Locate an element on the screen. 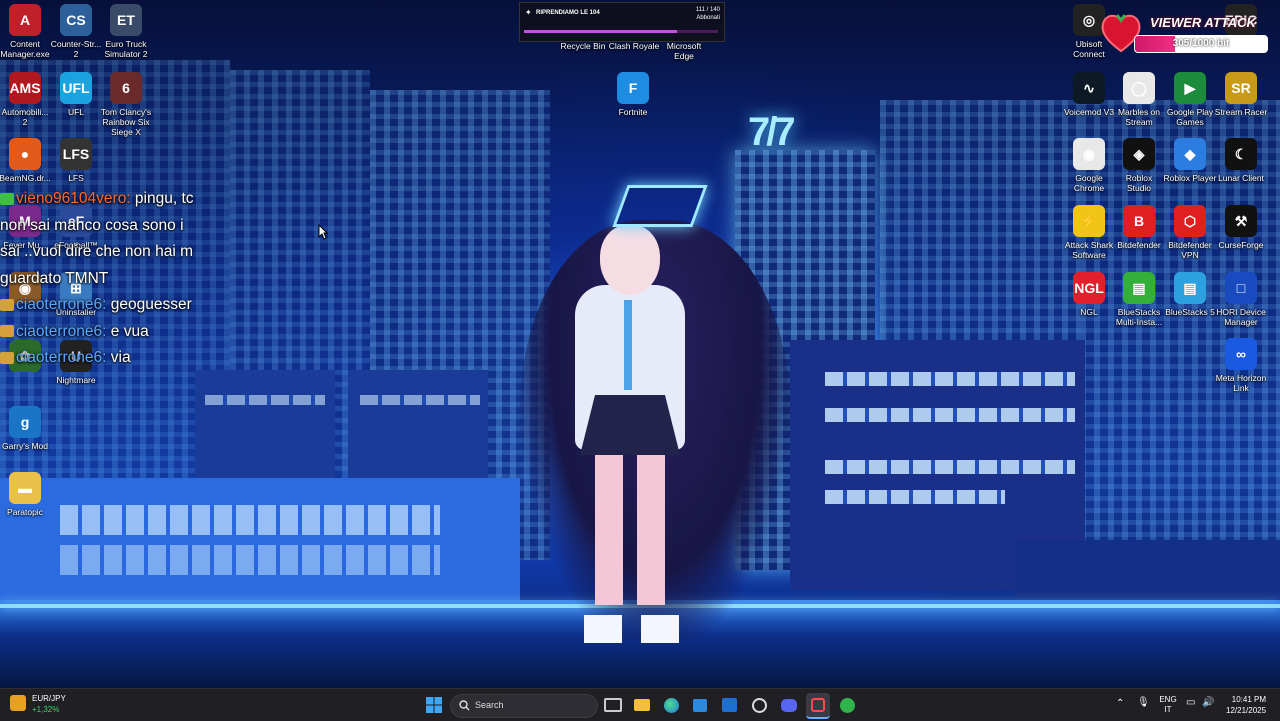  sub-goal-widget: ✦ RIPRENDIAMO LE 104 111 / 140 Abbonati is located at coordinates (622, 22).